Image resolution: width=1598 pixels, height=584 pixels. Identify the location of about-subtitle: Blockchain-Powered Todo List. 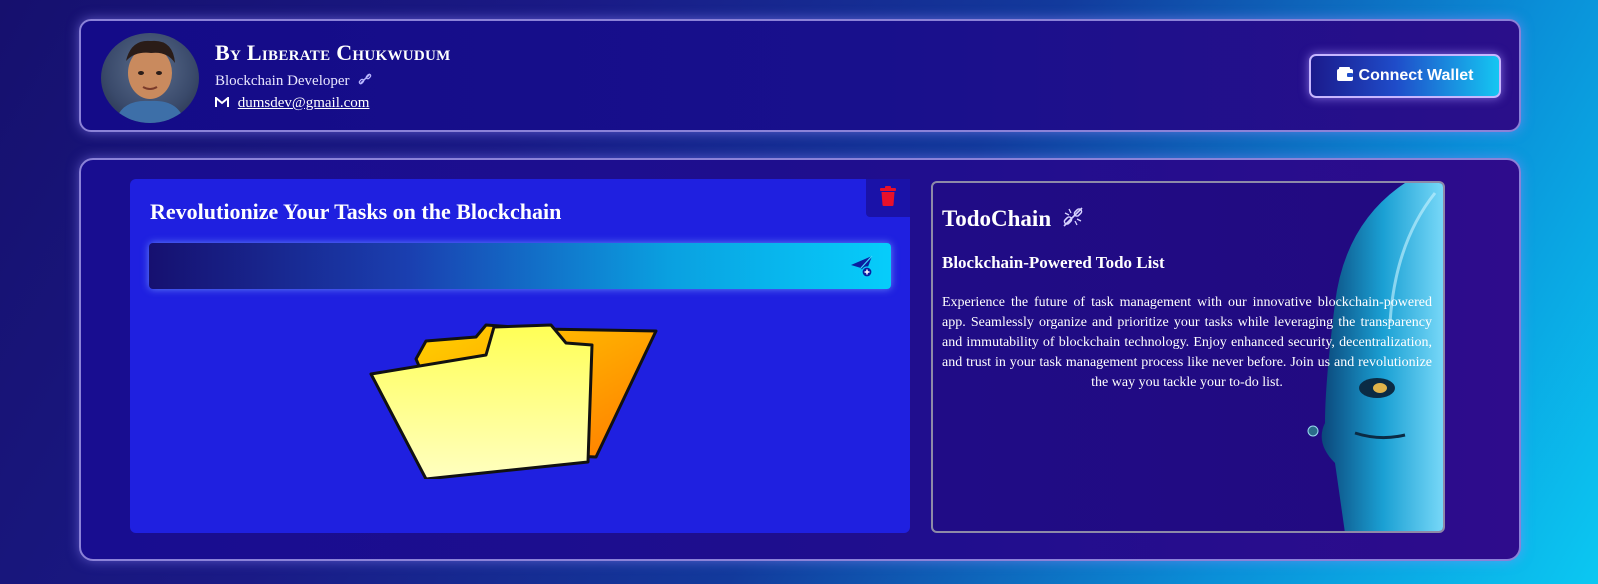
(1053, 262).